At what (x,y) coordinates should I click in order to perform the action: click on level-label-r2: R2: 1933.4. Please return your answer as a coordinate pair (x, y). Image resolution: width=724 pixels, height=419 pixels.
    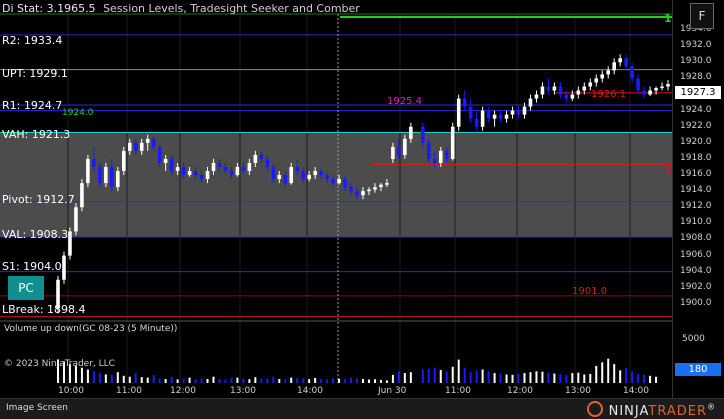
    Looking at the image, I should click on (32, 40).